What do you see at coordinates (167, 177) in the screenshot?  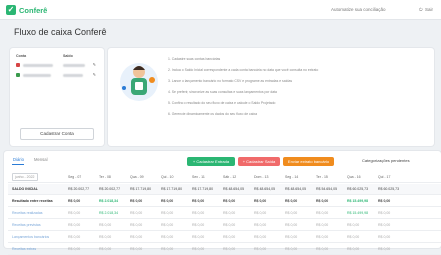 I see `date-column-header: Qui - 10` at bounding box center [167, 177].